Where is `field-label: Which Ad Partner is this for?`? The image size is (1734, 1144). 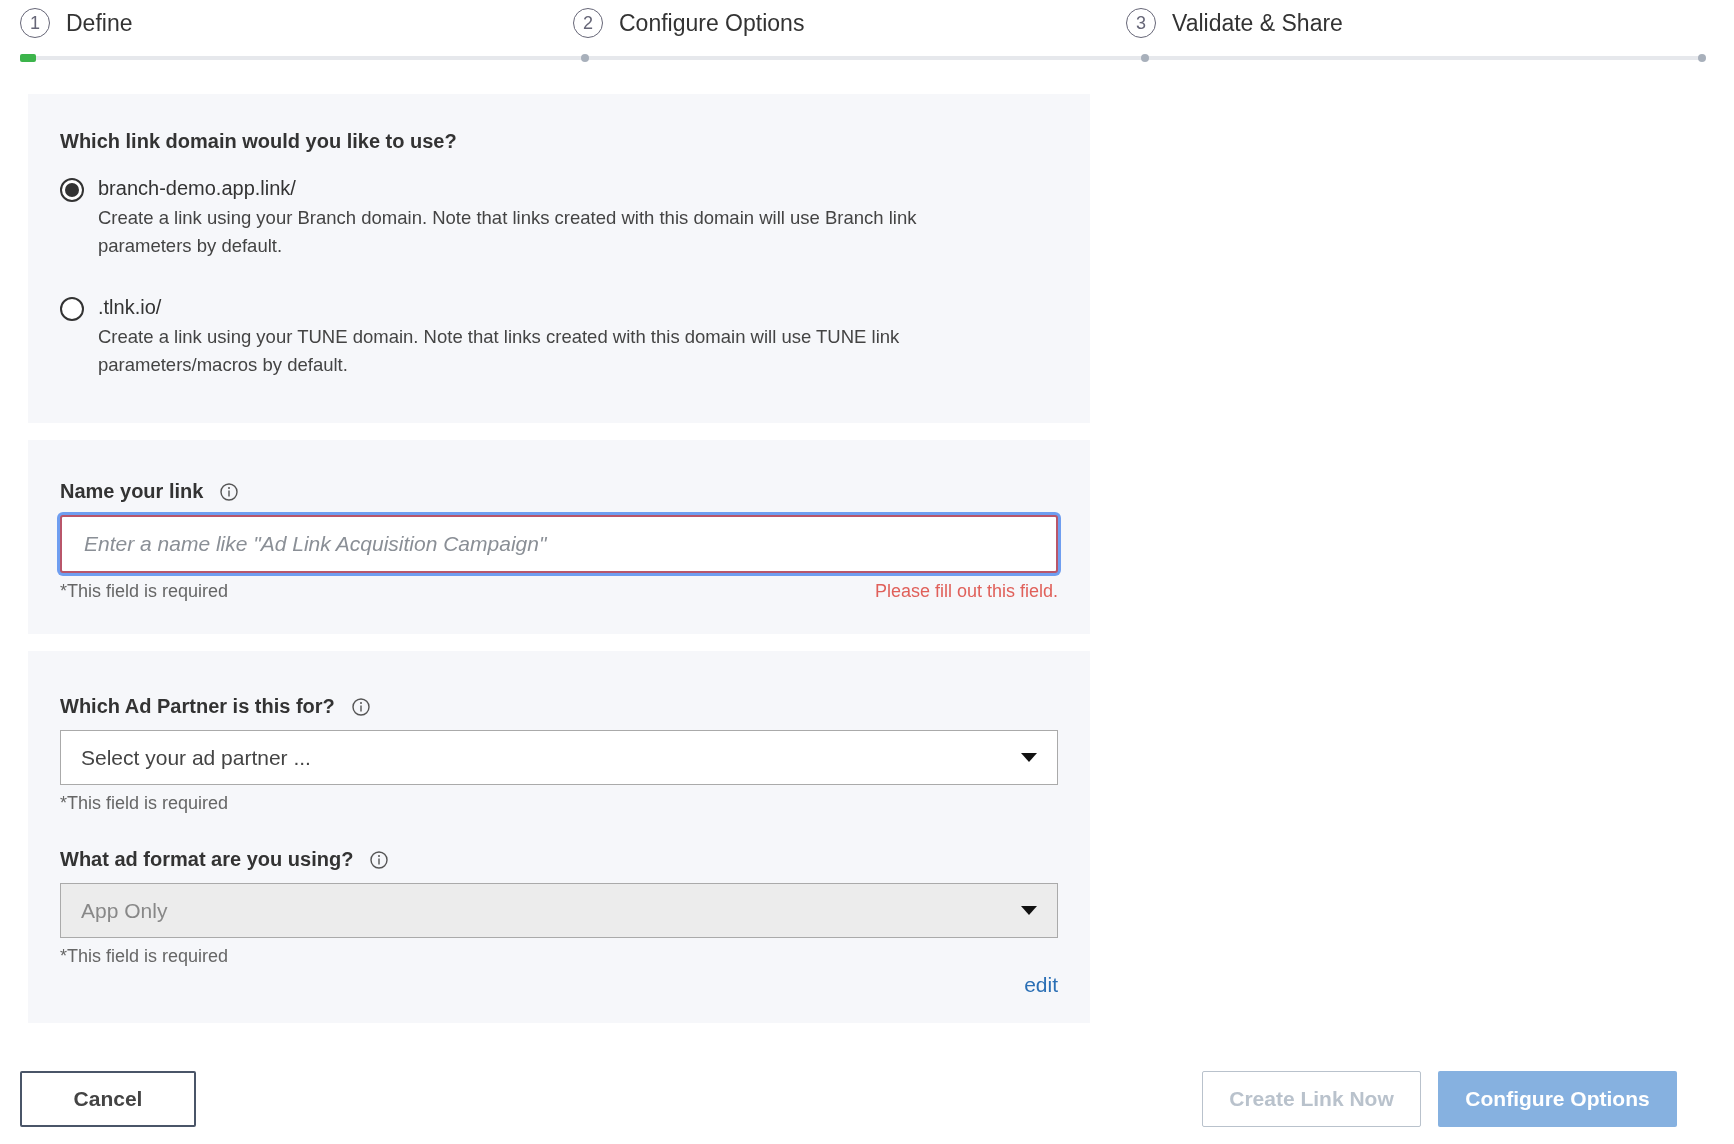 field-label: Which Ad Partner is this for? is located at coordinates (197, 706).